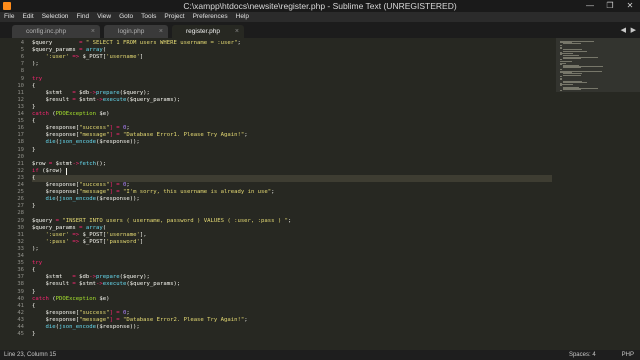 This screenshot has width=640, height=360. I want to click on code-token: "success", so click(94, 185).